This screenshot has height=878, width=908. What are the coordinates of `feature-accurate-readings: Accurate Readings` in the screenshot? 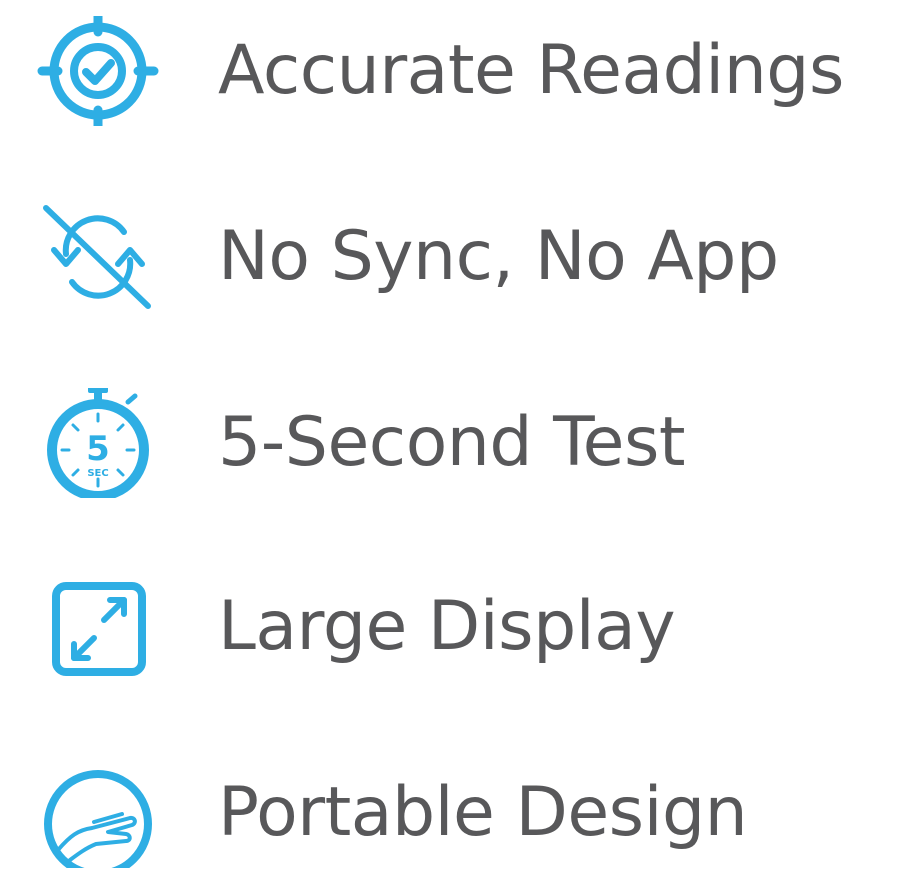 It's located at (454, 71).